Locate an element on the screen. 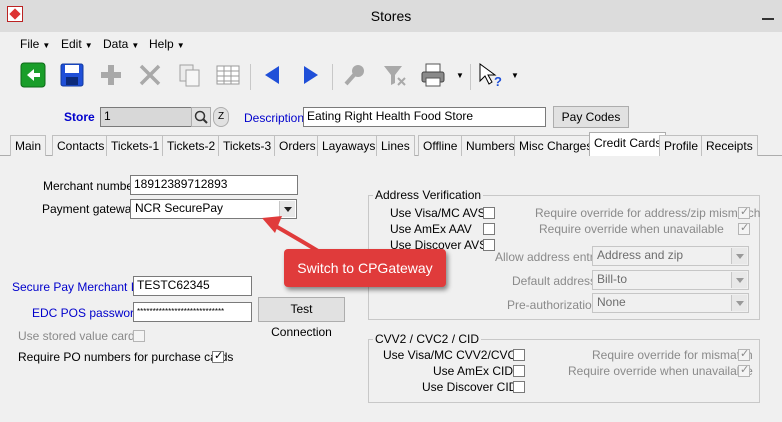 This screenshot has width=782, height=422. annotation-arrow is located at coordinates (291, 234).